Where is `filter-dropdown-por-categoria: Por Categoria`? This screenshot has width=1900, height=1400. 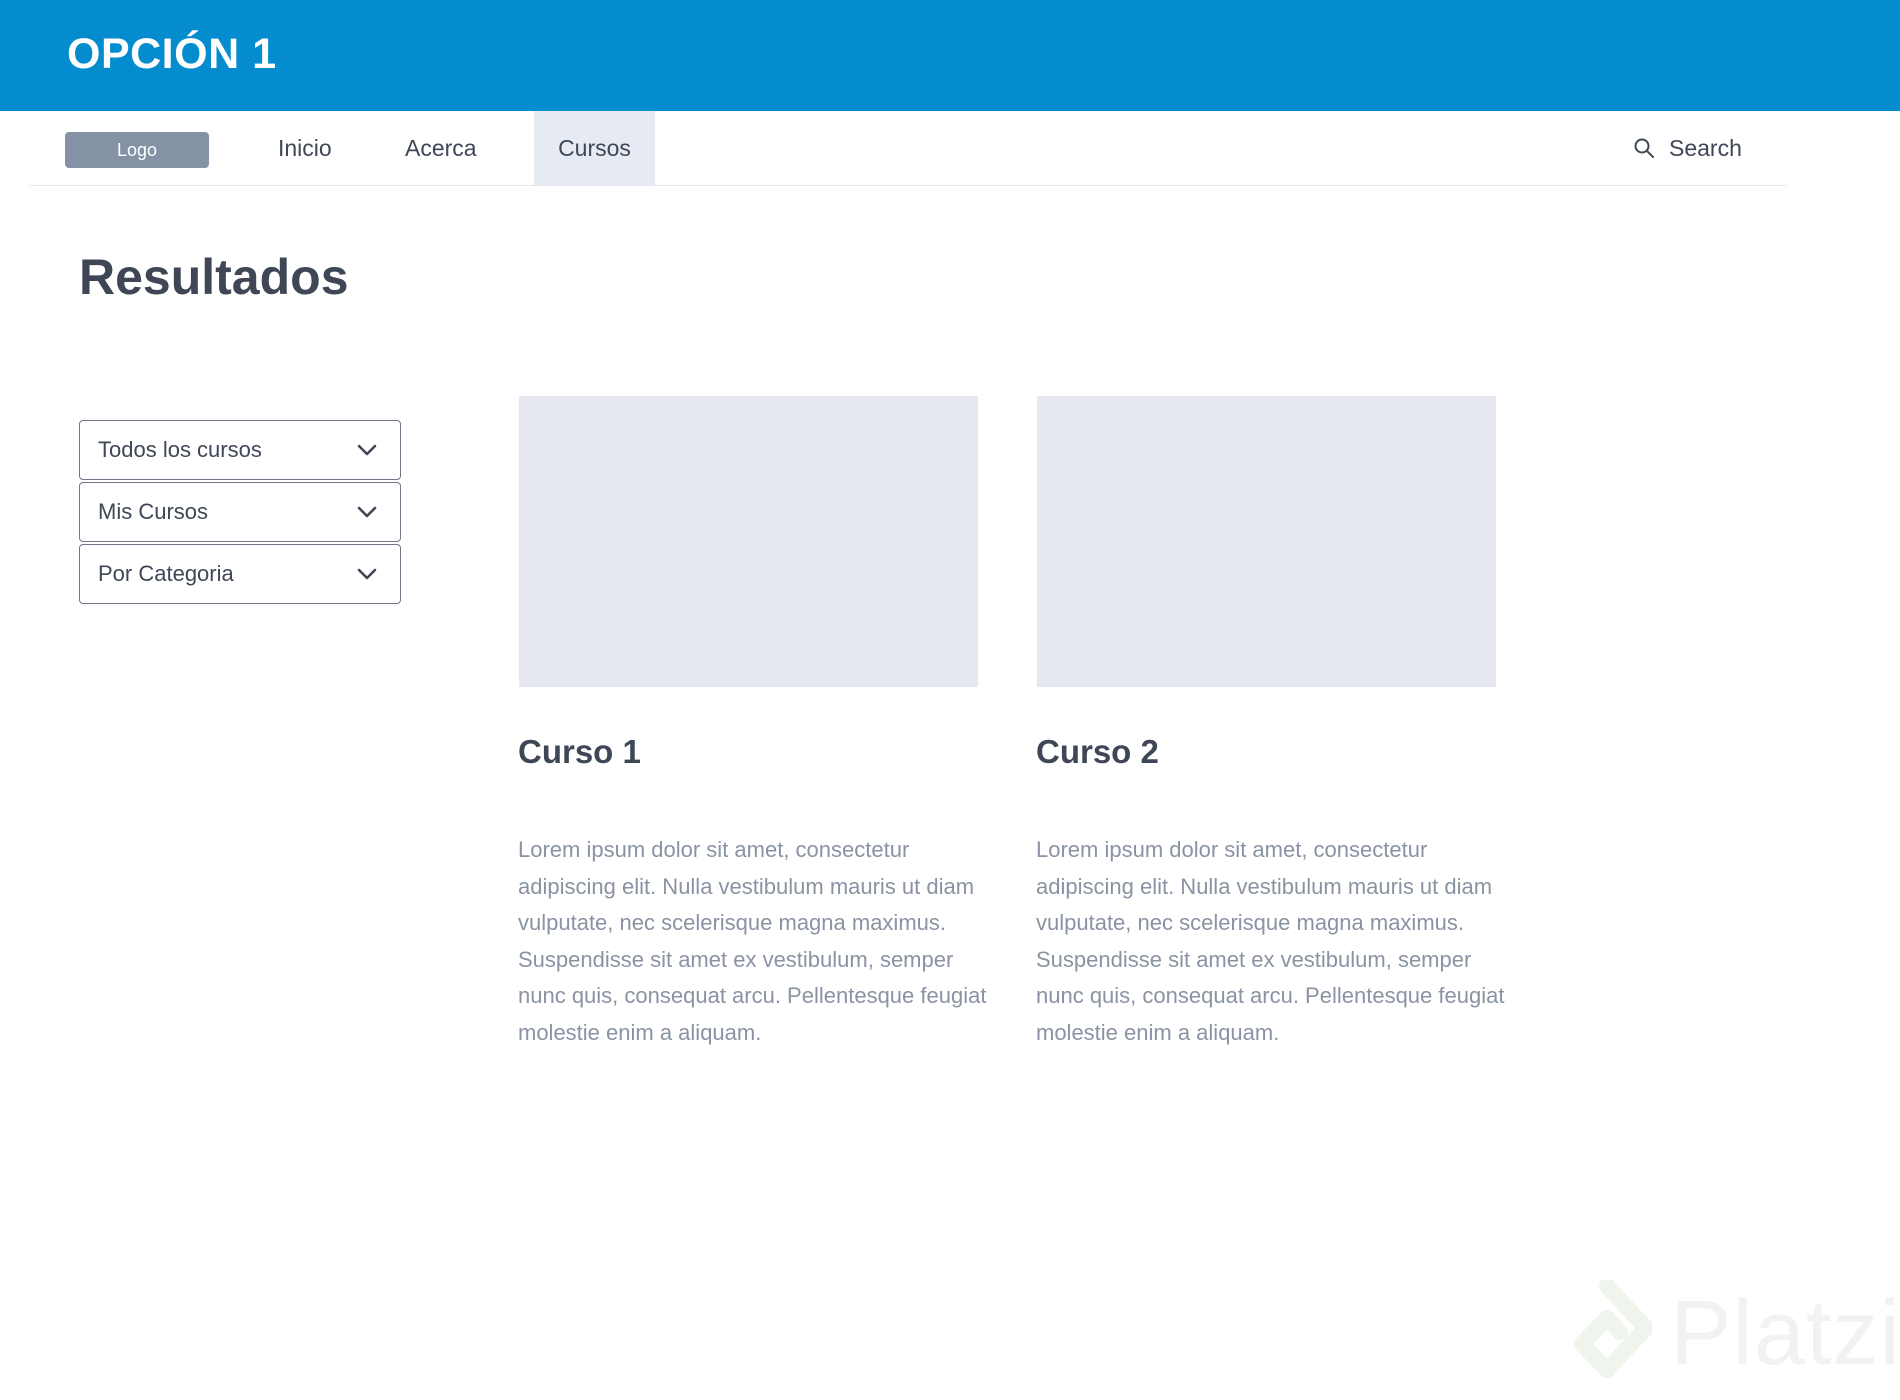
filter-dropdown-por-categoria: Por Categoria is located at coordinates (240, 574).